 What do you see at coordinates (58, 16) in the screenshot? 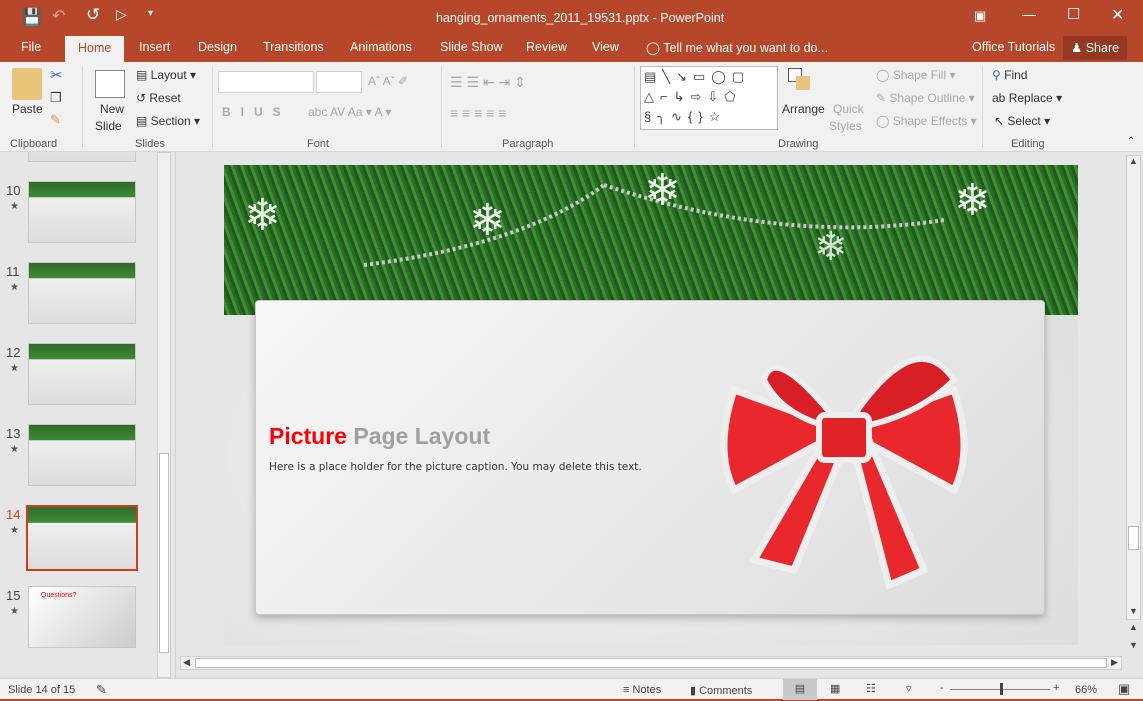
I see `undo-icon: ↶` at bounding box center [58, 16].